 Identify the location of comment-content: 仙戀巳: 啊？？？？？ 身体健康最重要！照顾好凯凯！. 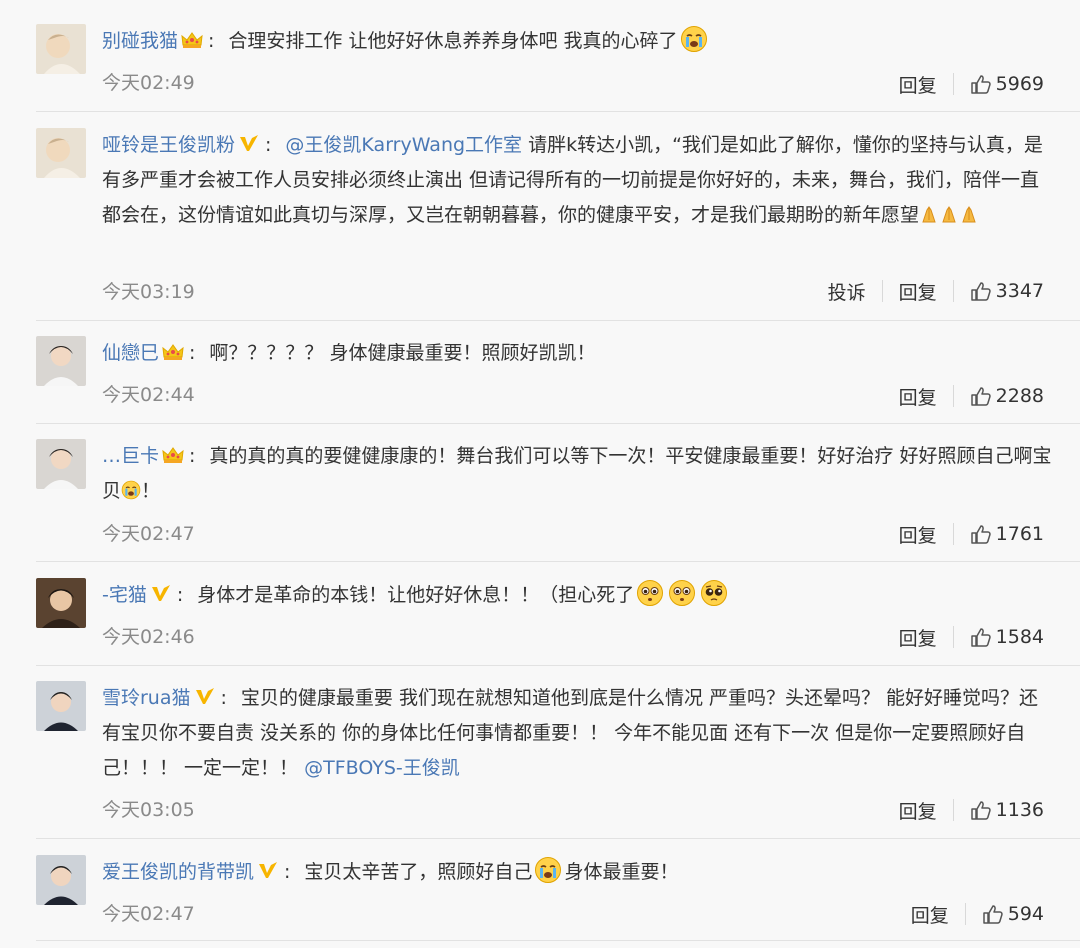
(349, 353).